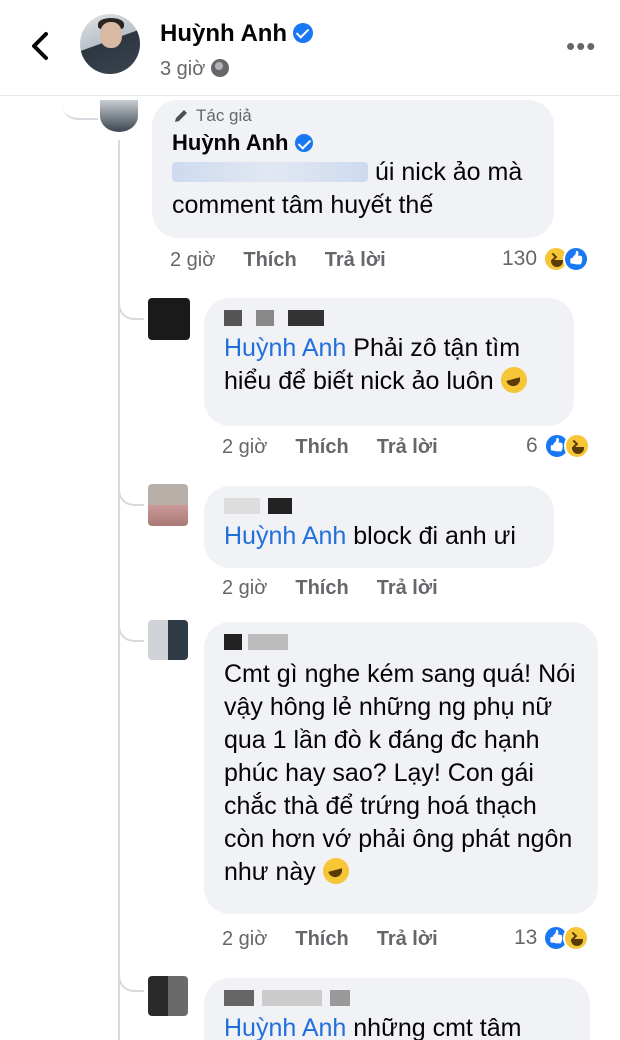 Image resolution: width=620 pixels, height=1040 pixels. Describe the element at coordinates (347, 188) in the screenshot. I see `comment-text: úi nick ảo mà comment tâm huyết thế` at that location.